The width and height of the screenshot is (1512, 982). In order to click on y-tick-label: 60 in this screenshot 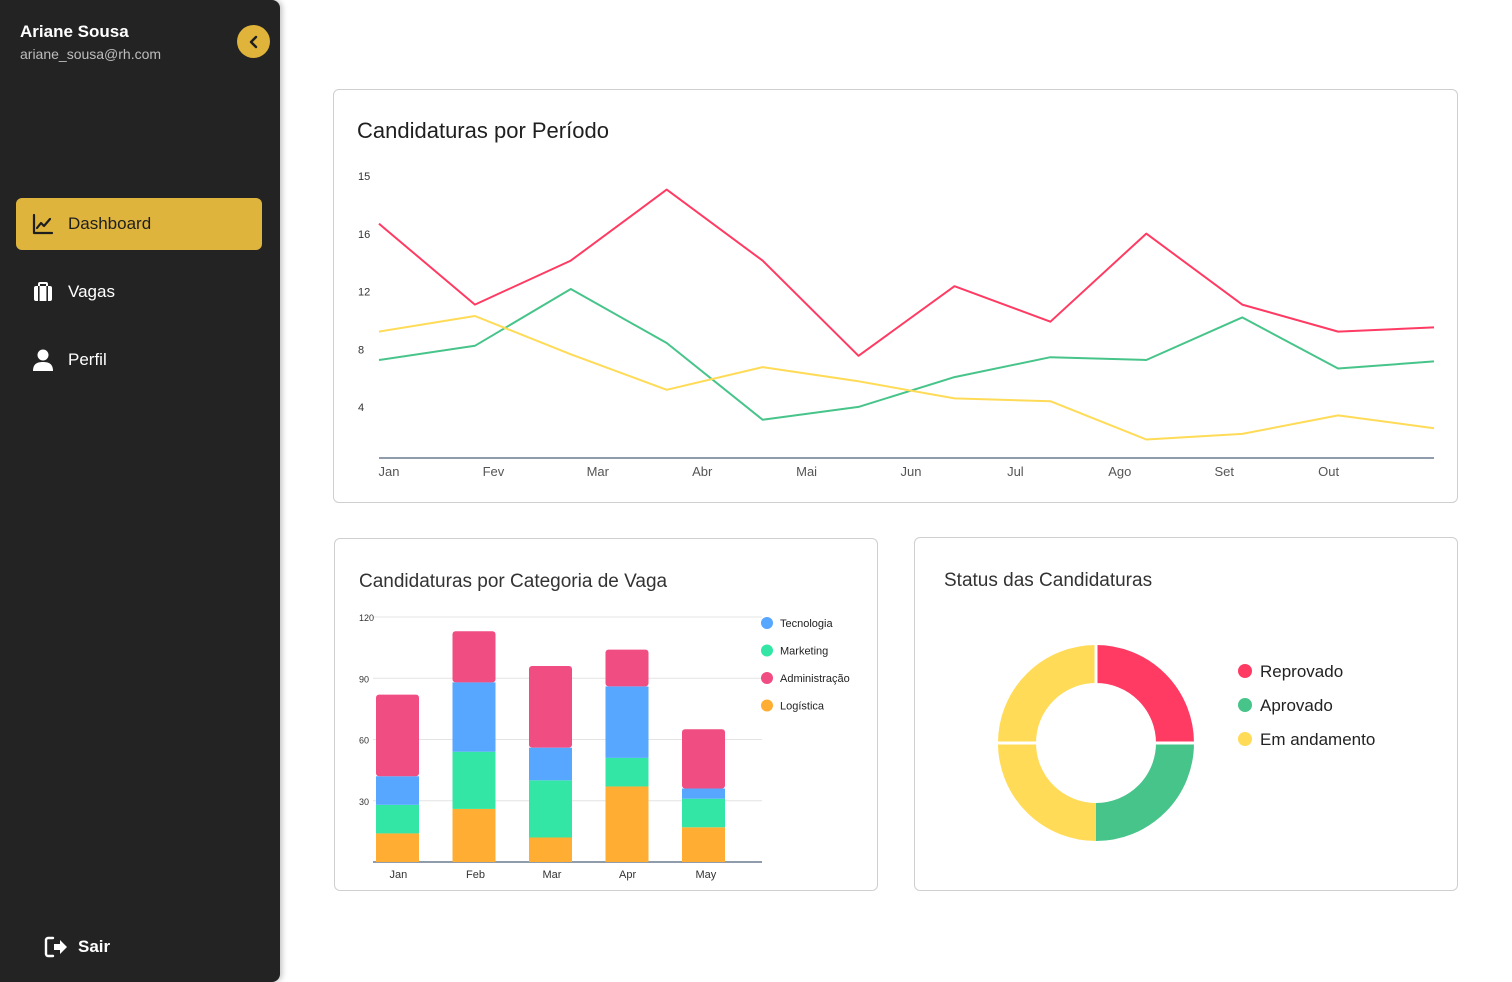, I will do `click(364, 741)`.